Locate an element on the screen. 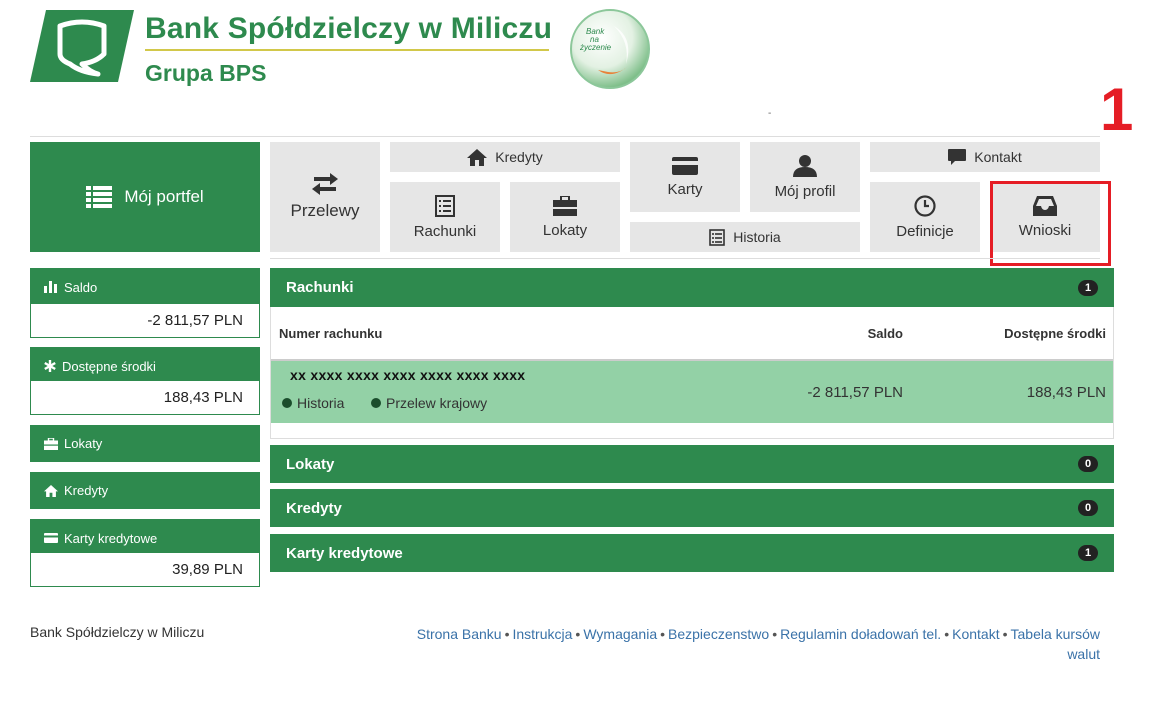  bank-na-zyczenie-badge: Bank na życzenie is located at coordinates (610, 49).